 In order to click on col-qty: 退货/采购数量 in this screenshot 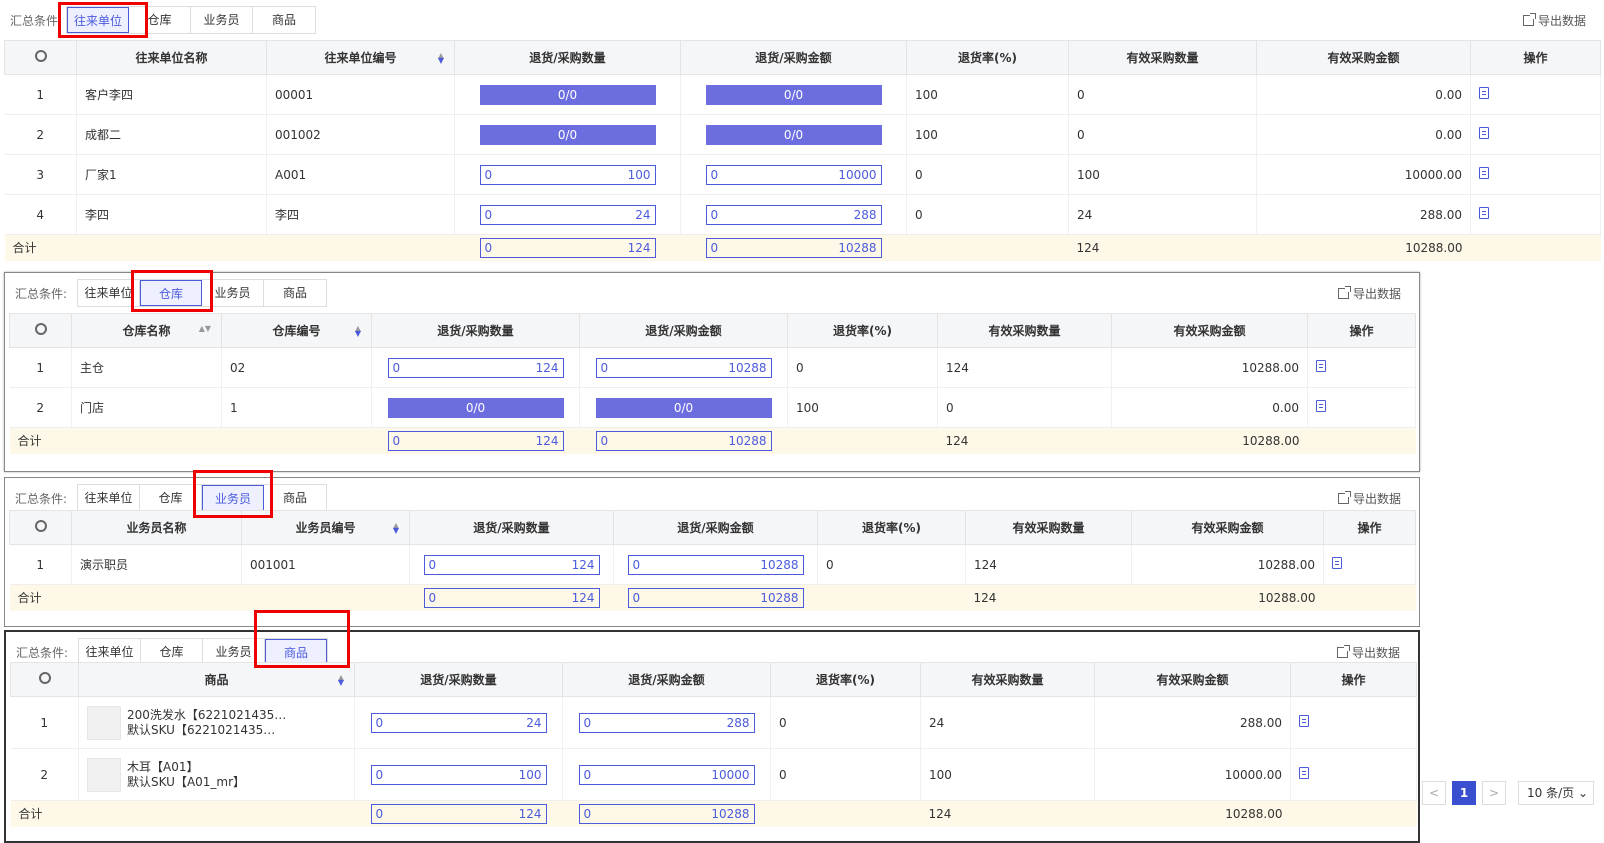, I will do `click(567, 57)`.